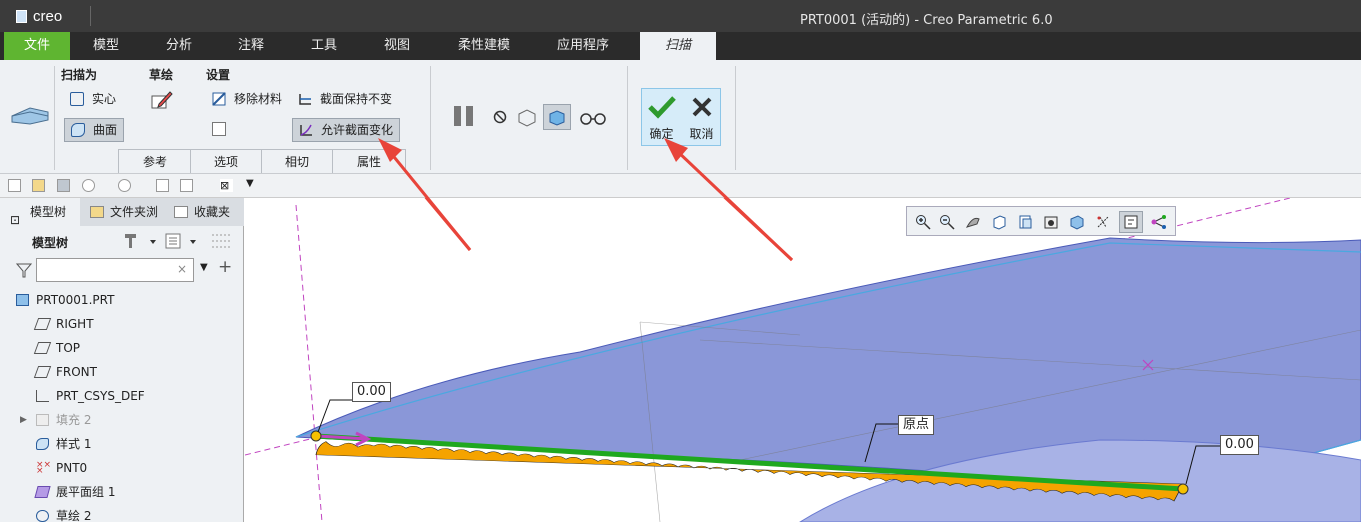  I want to click on windows-icon, so click(186, 185).